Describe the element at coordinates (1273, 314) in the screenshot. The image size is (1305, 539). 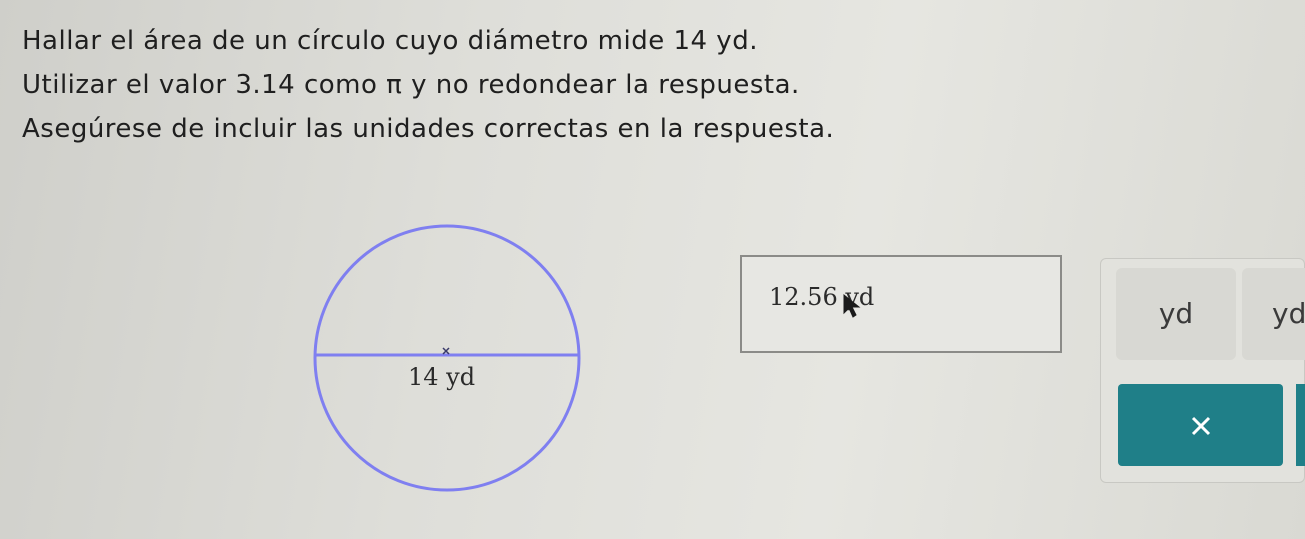
I see `unit-key-yd-2: yd` at that location.